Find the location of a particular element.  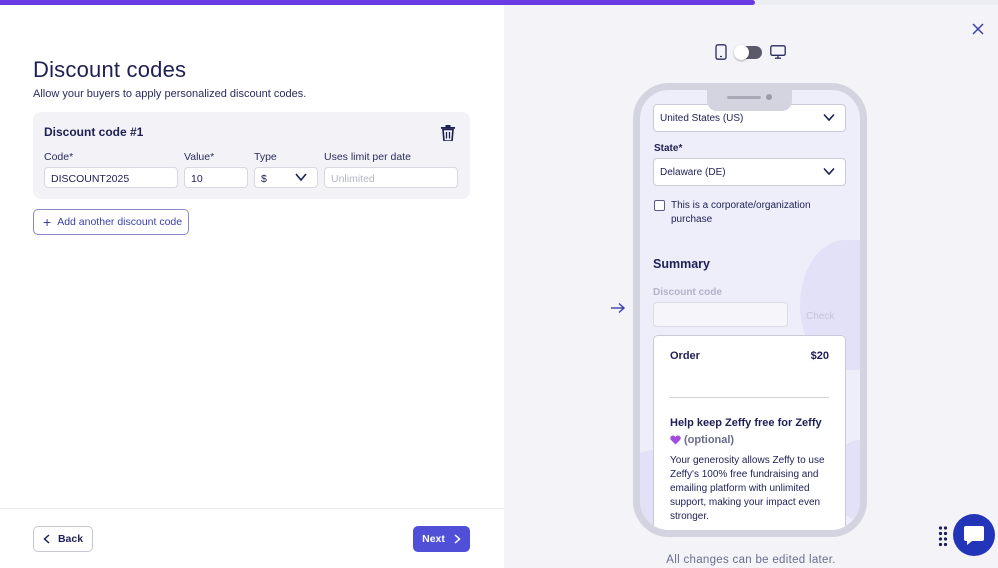

chat-button is located at coordinates (974, 535).